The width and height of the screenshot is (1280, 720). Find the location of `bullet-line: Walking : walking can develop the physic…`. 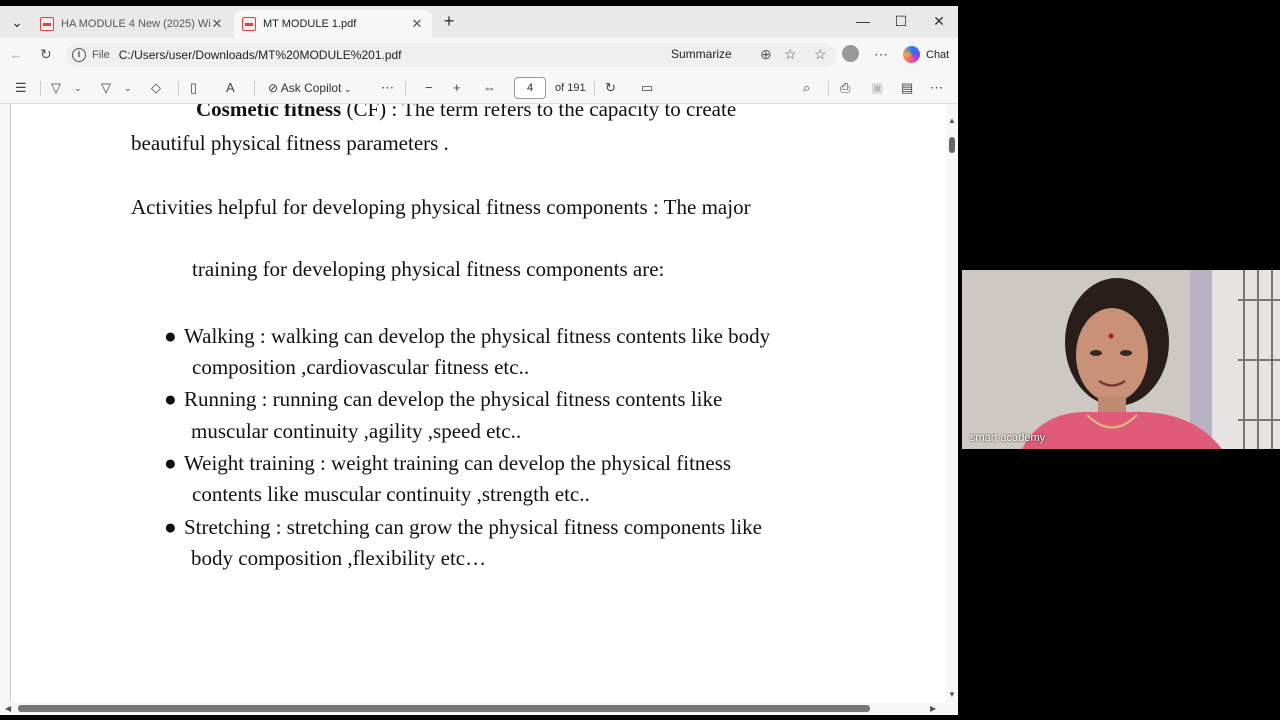

bullet-line: Walking : walking can develop the physic… is located at coordinates (477, 336).